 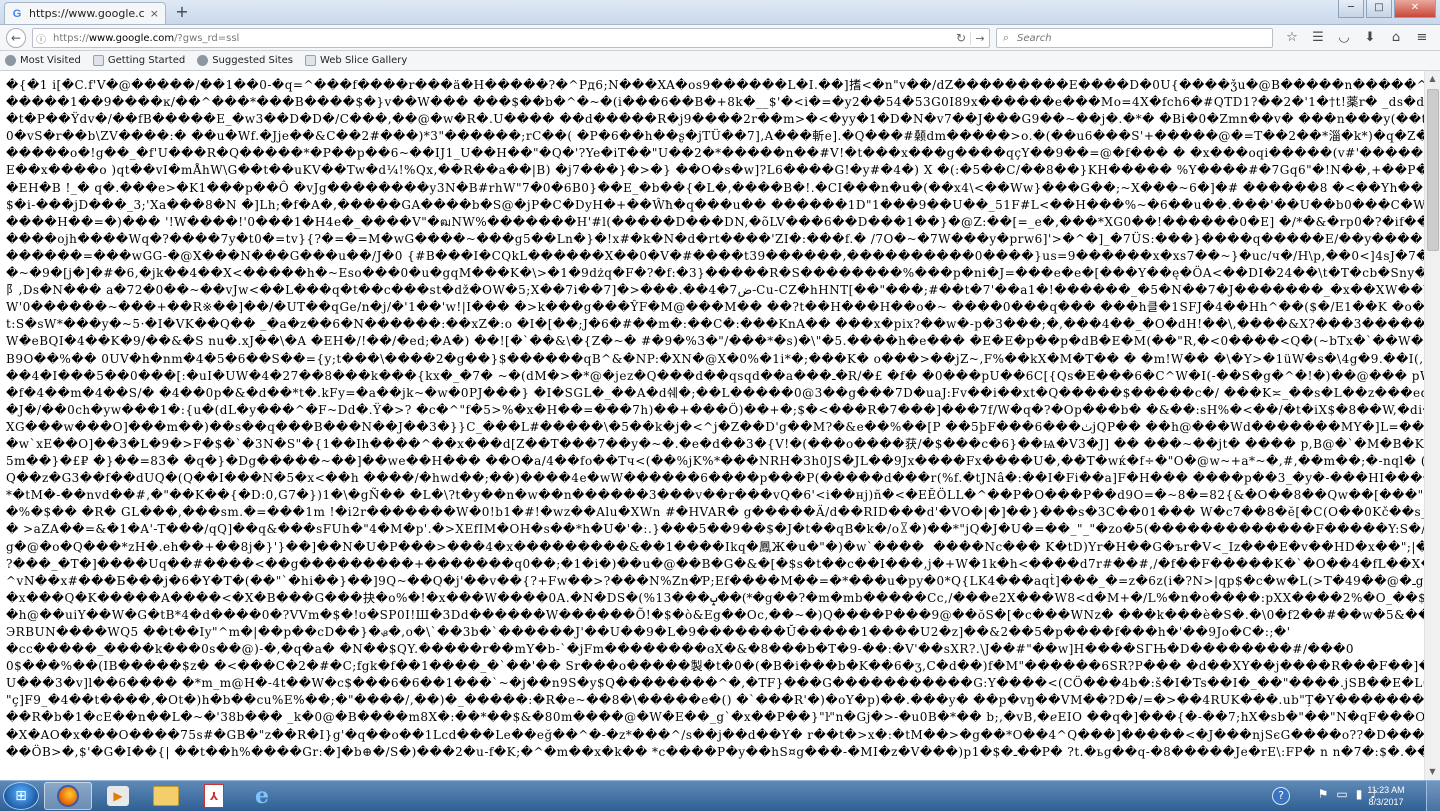 I want to click on file-explorer-icon, so click(x=166, y=796).